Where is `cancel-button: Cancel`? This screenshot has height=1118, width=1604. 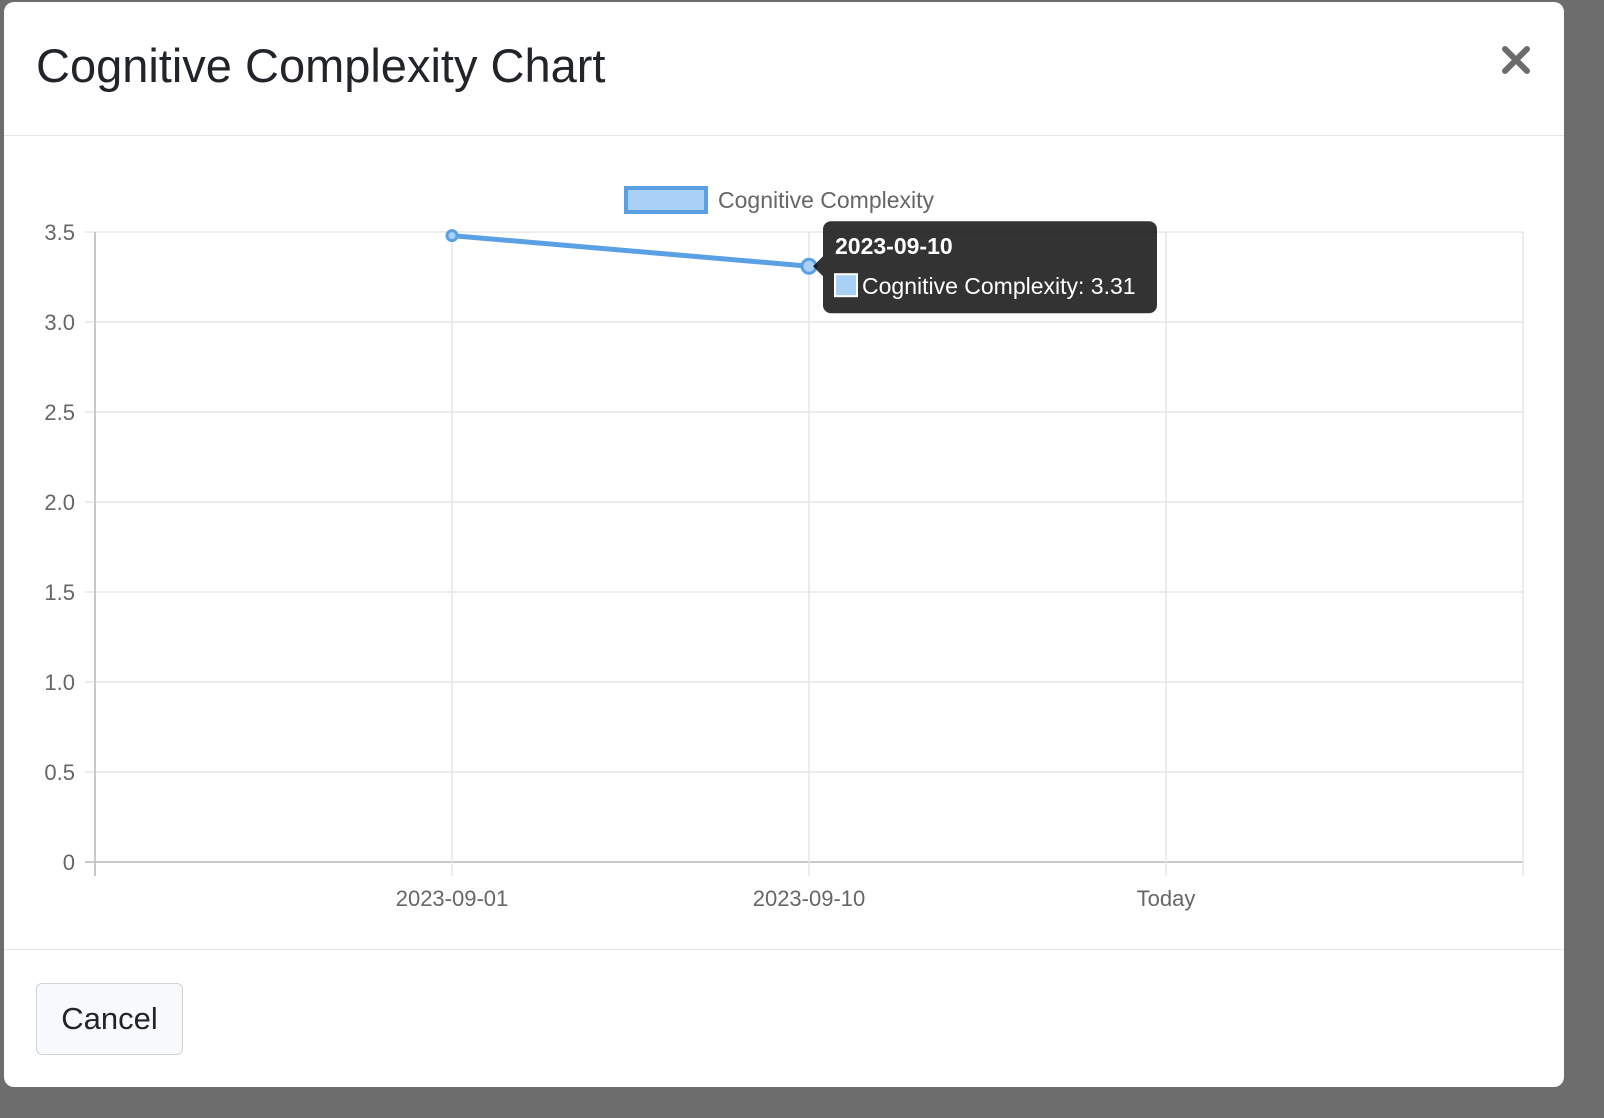 cancel-button: Cancel is located at coordinates (109, 1019).